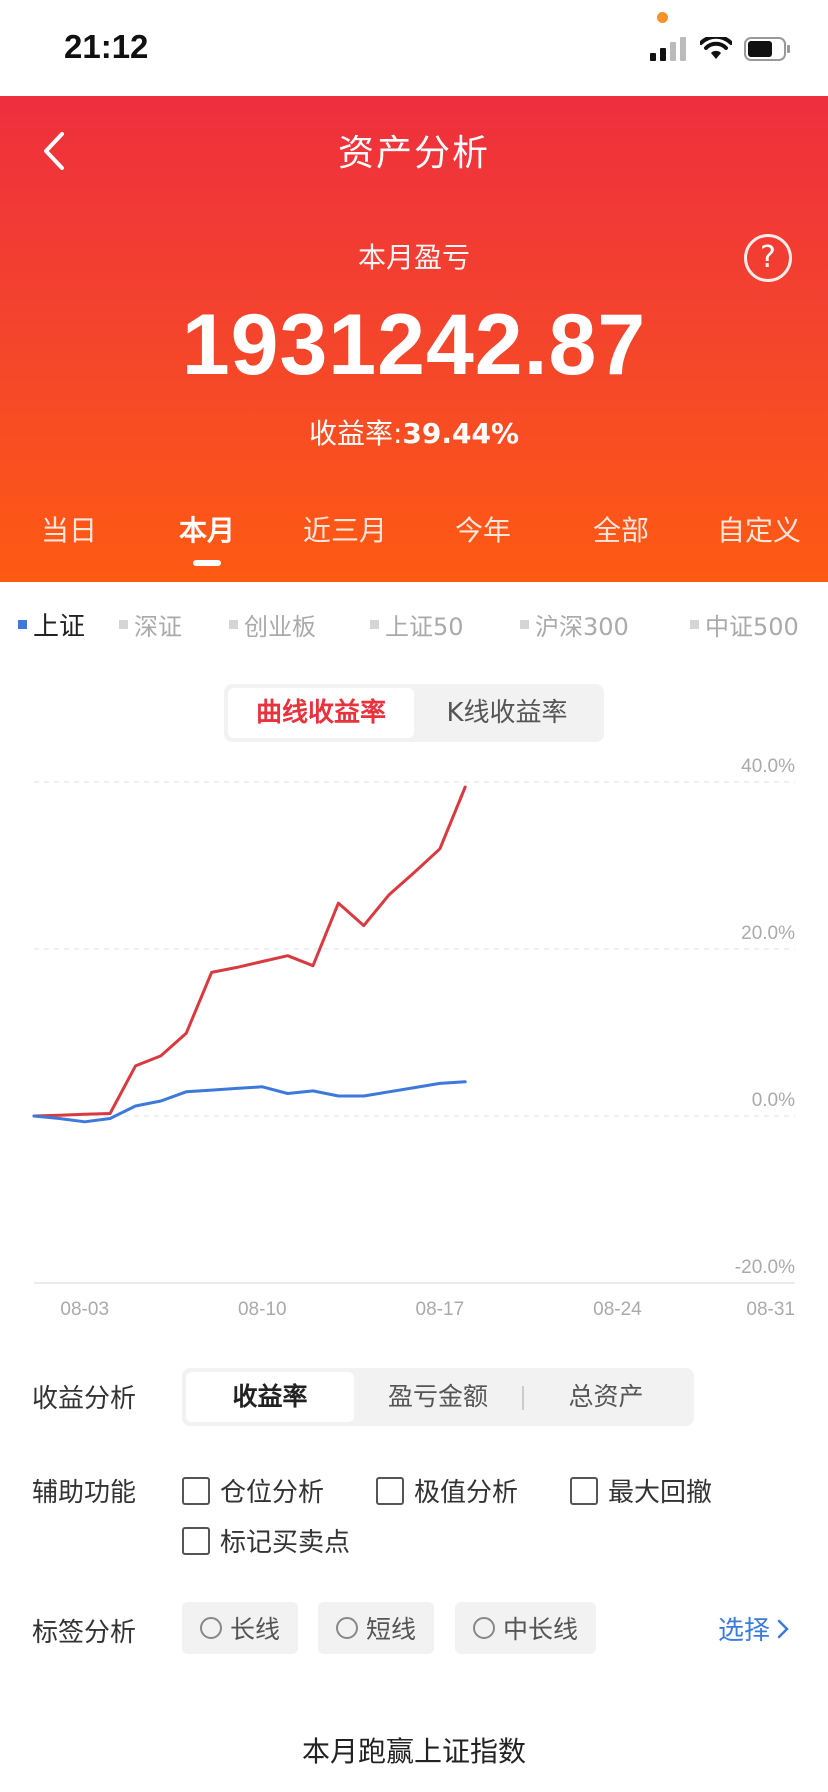  I want to click on tab-three-months: 近三月, so click(345, 536).